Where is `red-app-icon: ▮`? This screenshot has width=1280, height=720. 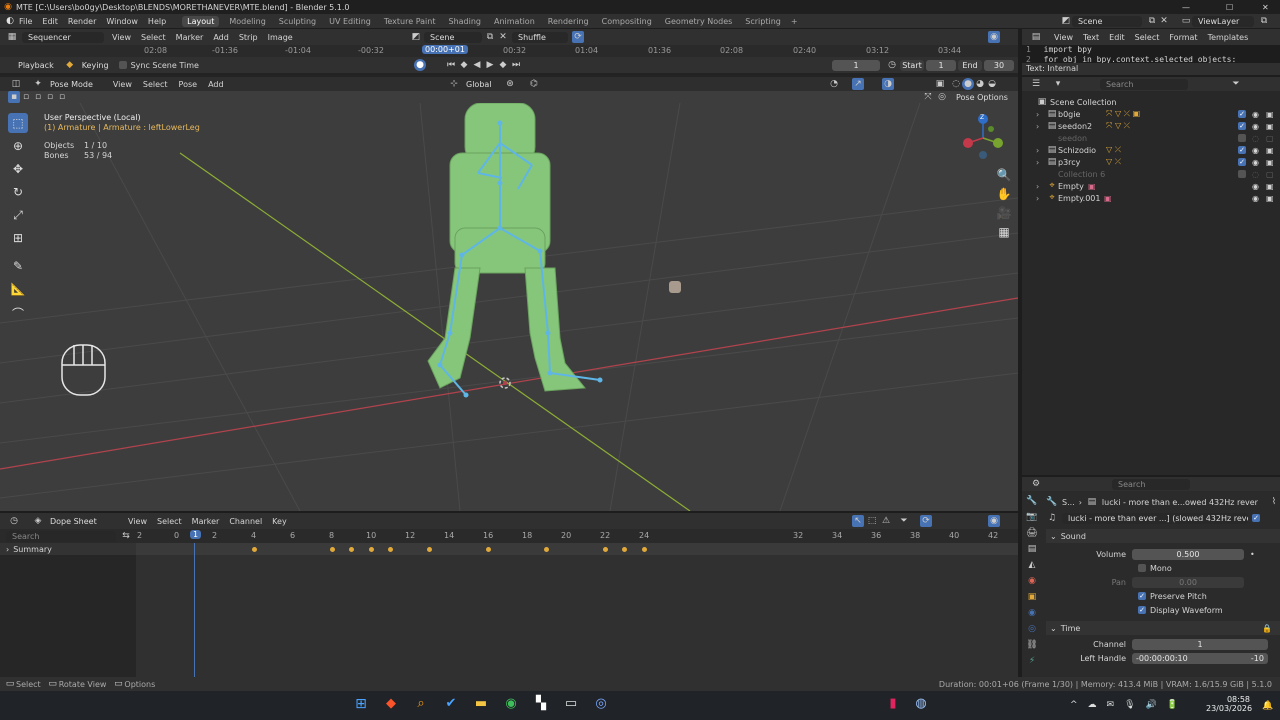
red-app-icon: ▮ is located at coordinates (893, 703).